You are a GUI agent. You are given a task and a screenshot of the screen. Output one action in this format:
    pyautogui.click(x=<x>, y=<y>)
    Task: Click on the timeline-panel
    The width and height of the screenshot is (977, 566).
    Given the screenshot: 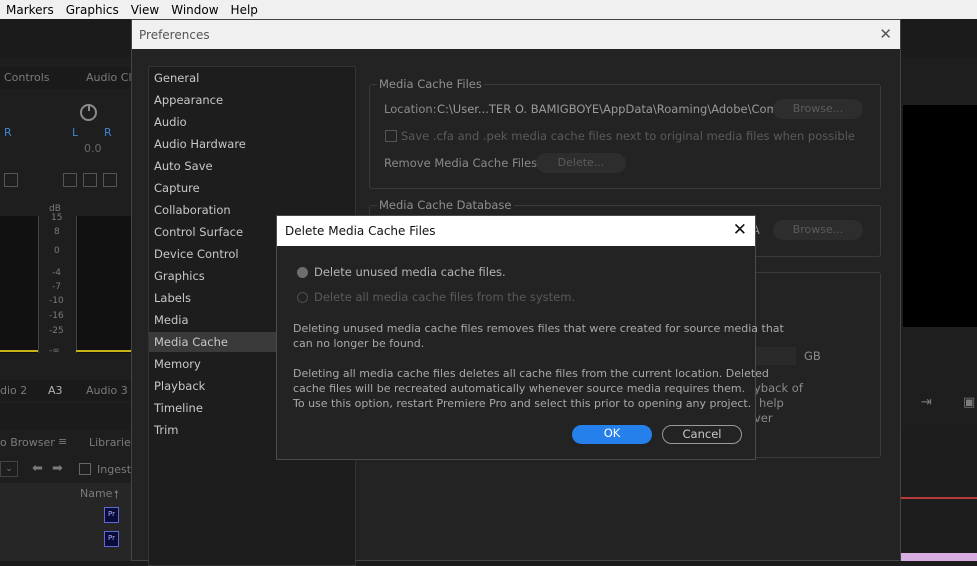 What is the action you would take?
    pyautogui.click(x=939, y=495)
    